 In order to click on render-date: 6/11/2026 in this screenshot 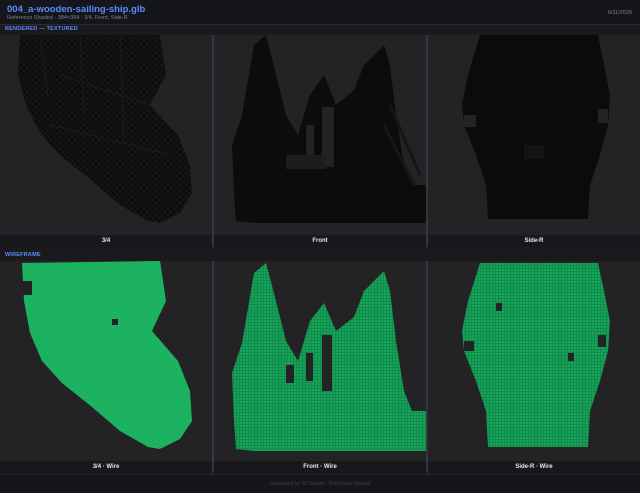, I will do `click(619, 13)`.